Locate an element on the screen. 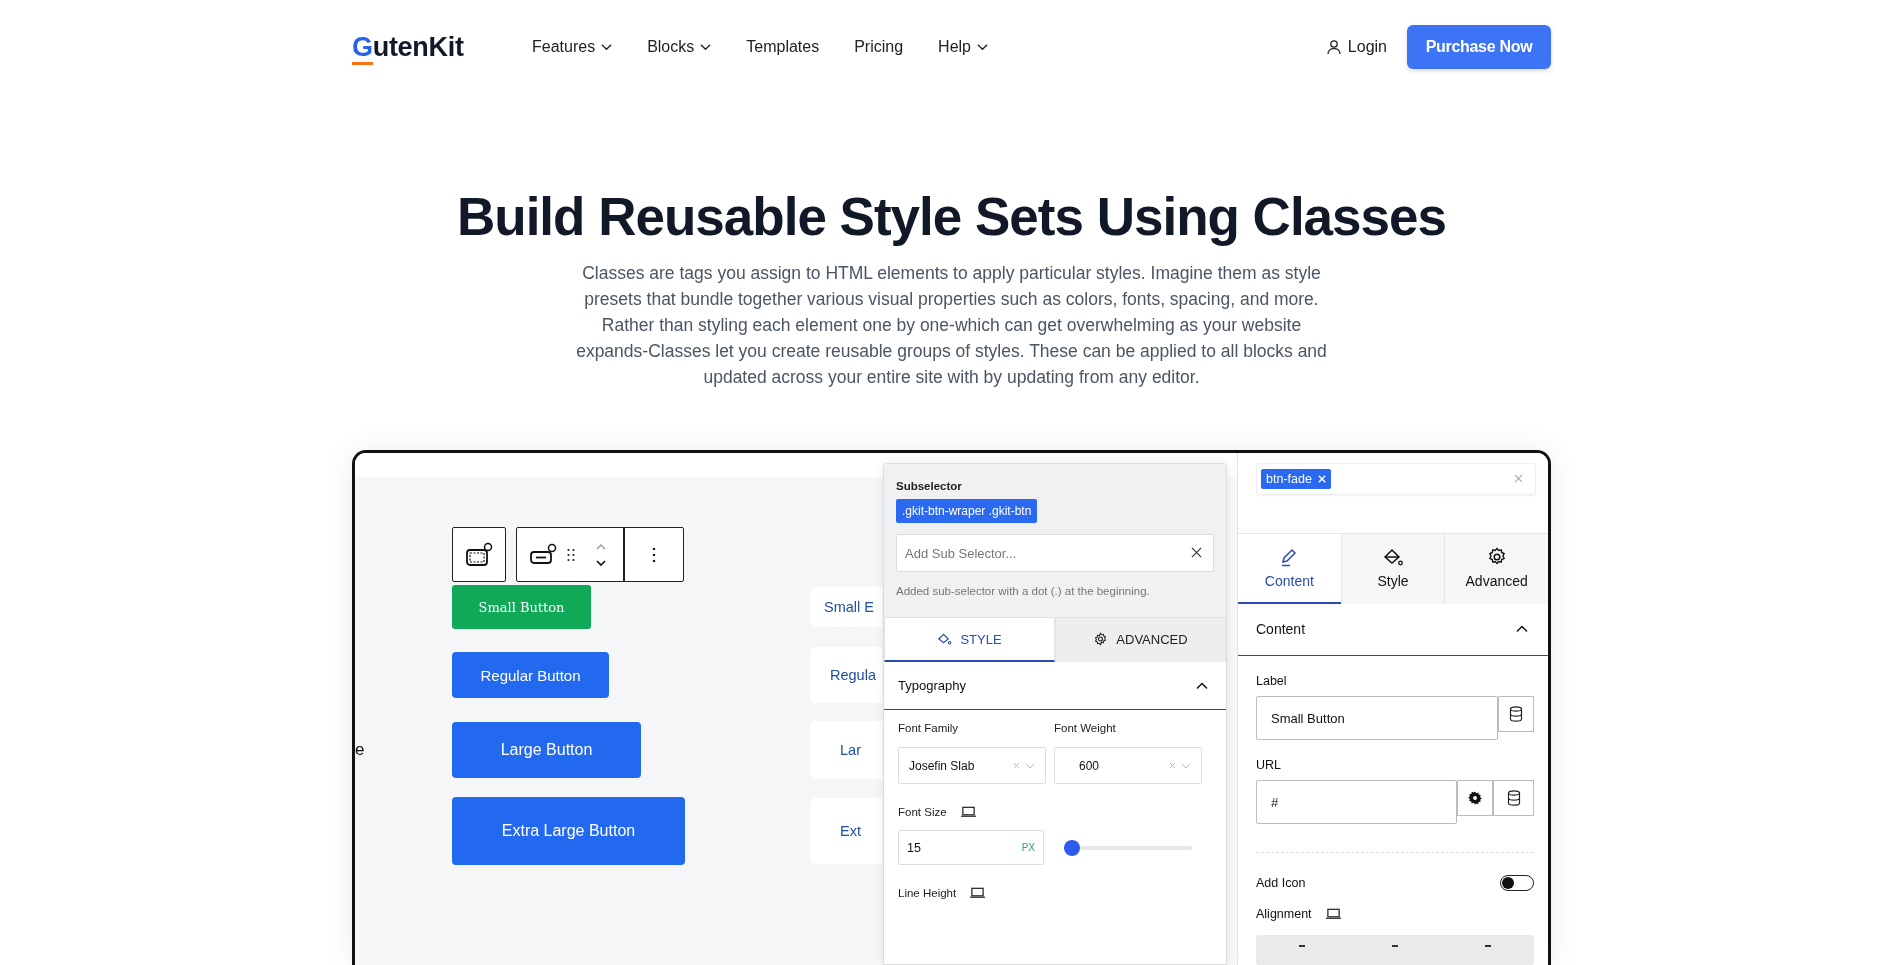 Image resolution: width=1903 pixels, height=965 pixels. panel-tab: ADVANCED is located at coordinates (1140, 639).